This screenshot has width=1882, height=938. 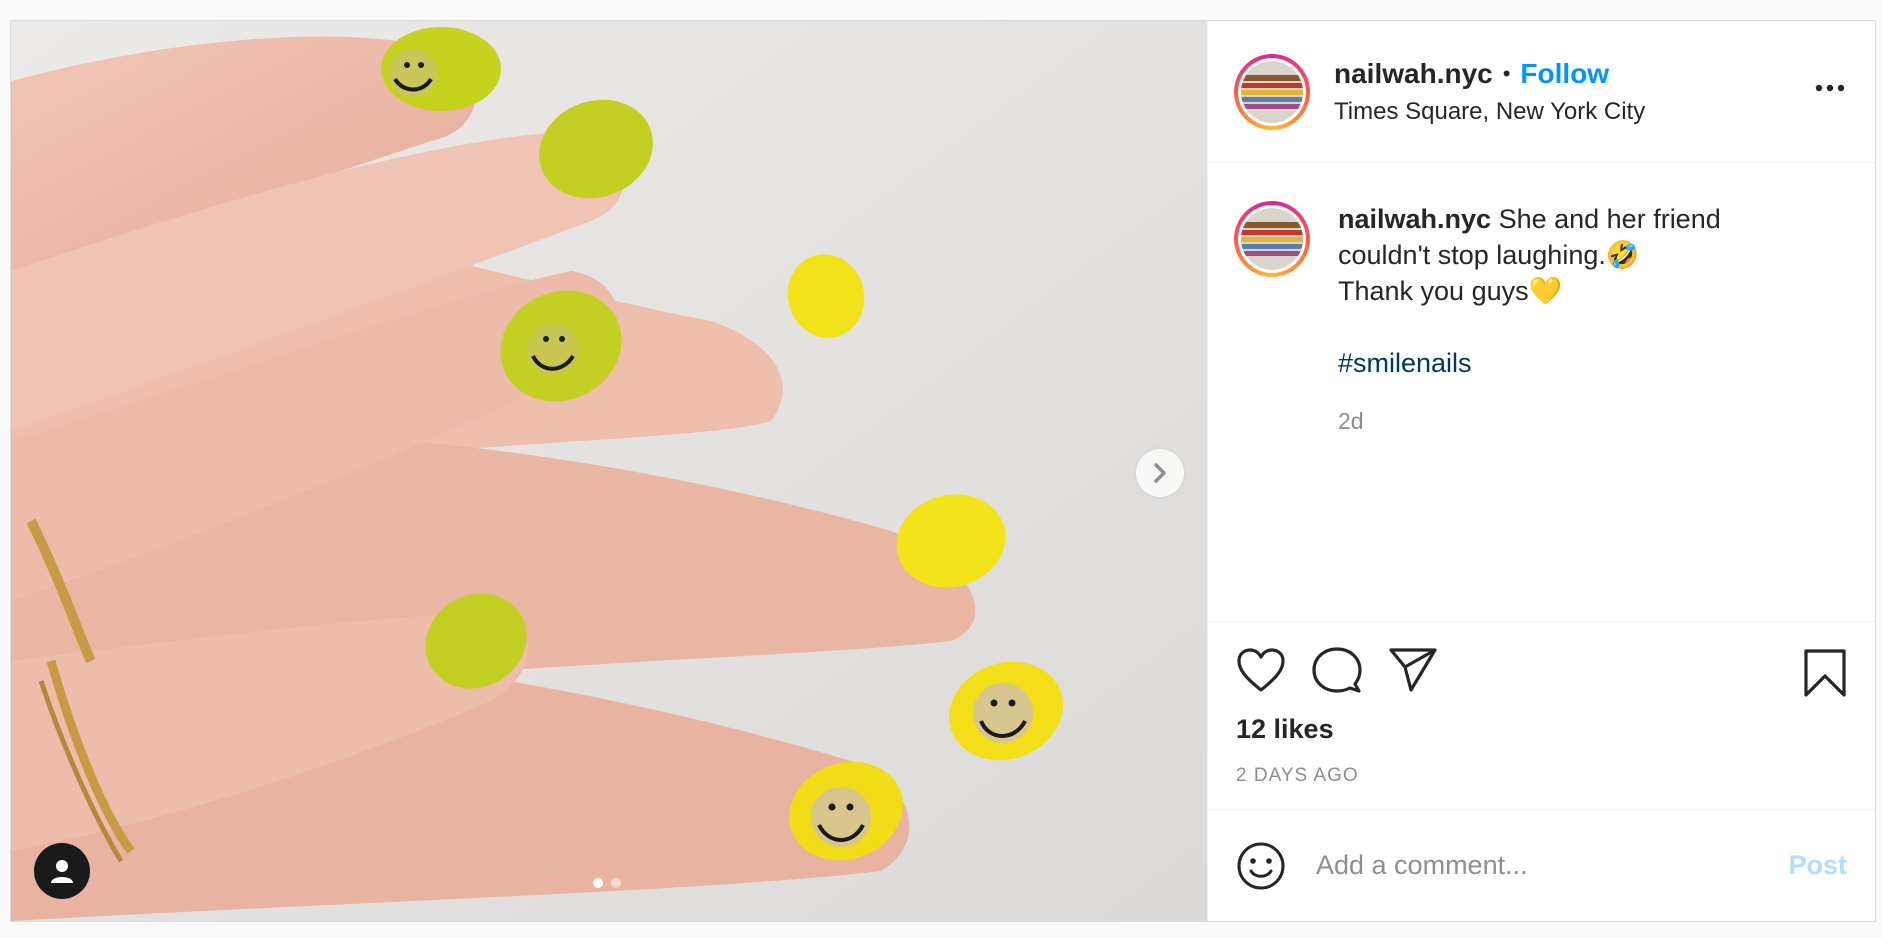 I want to click on follow-button: Follow, so click(x=1564, y=74).